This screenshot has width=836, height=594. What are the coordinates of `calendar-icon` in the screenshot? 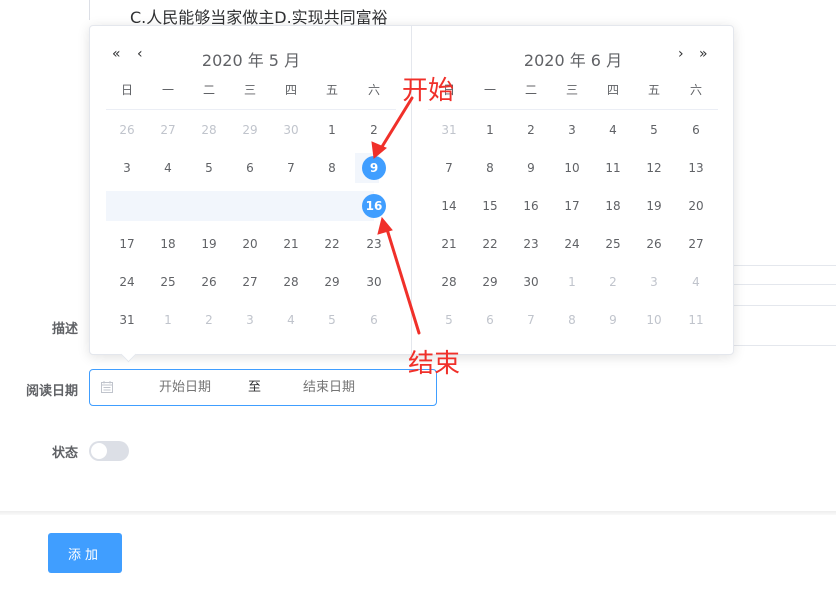 It's located at (107, 387).